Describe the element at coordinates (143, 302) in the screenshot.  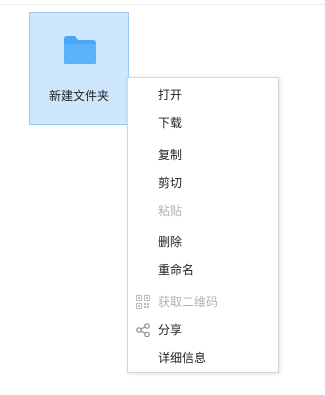
I see `qr-code-icon` at that location.